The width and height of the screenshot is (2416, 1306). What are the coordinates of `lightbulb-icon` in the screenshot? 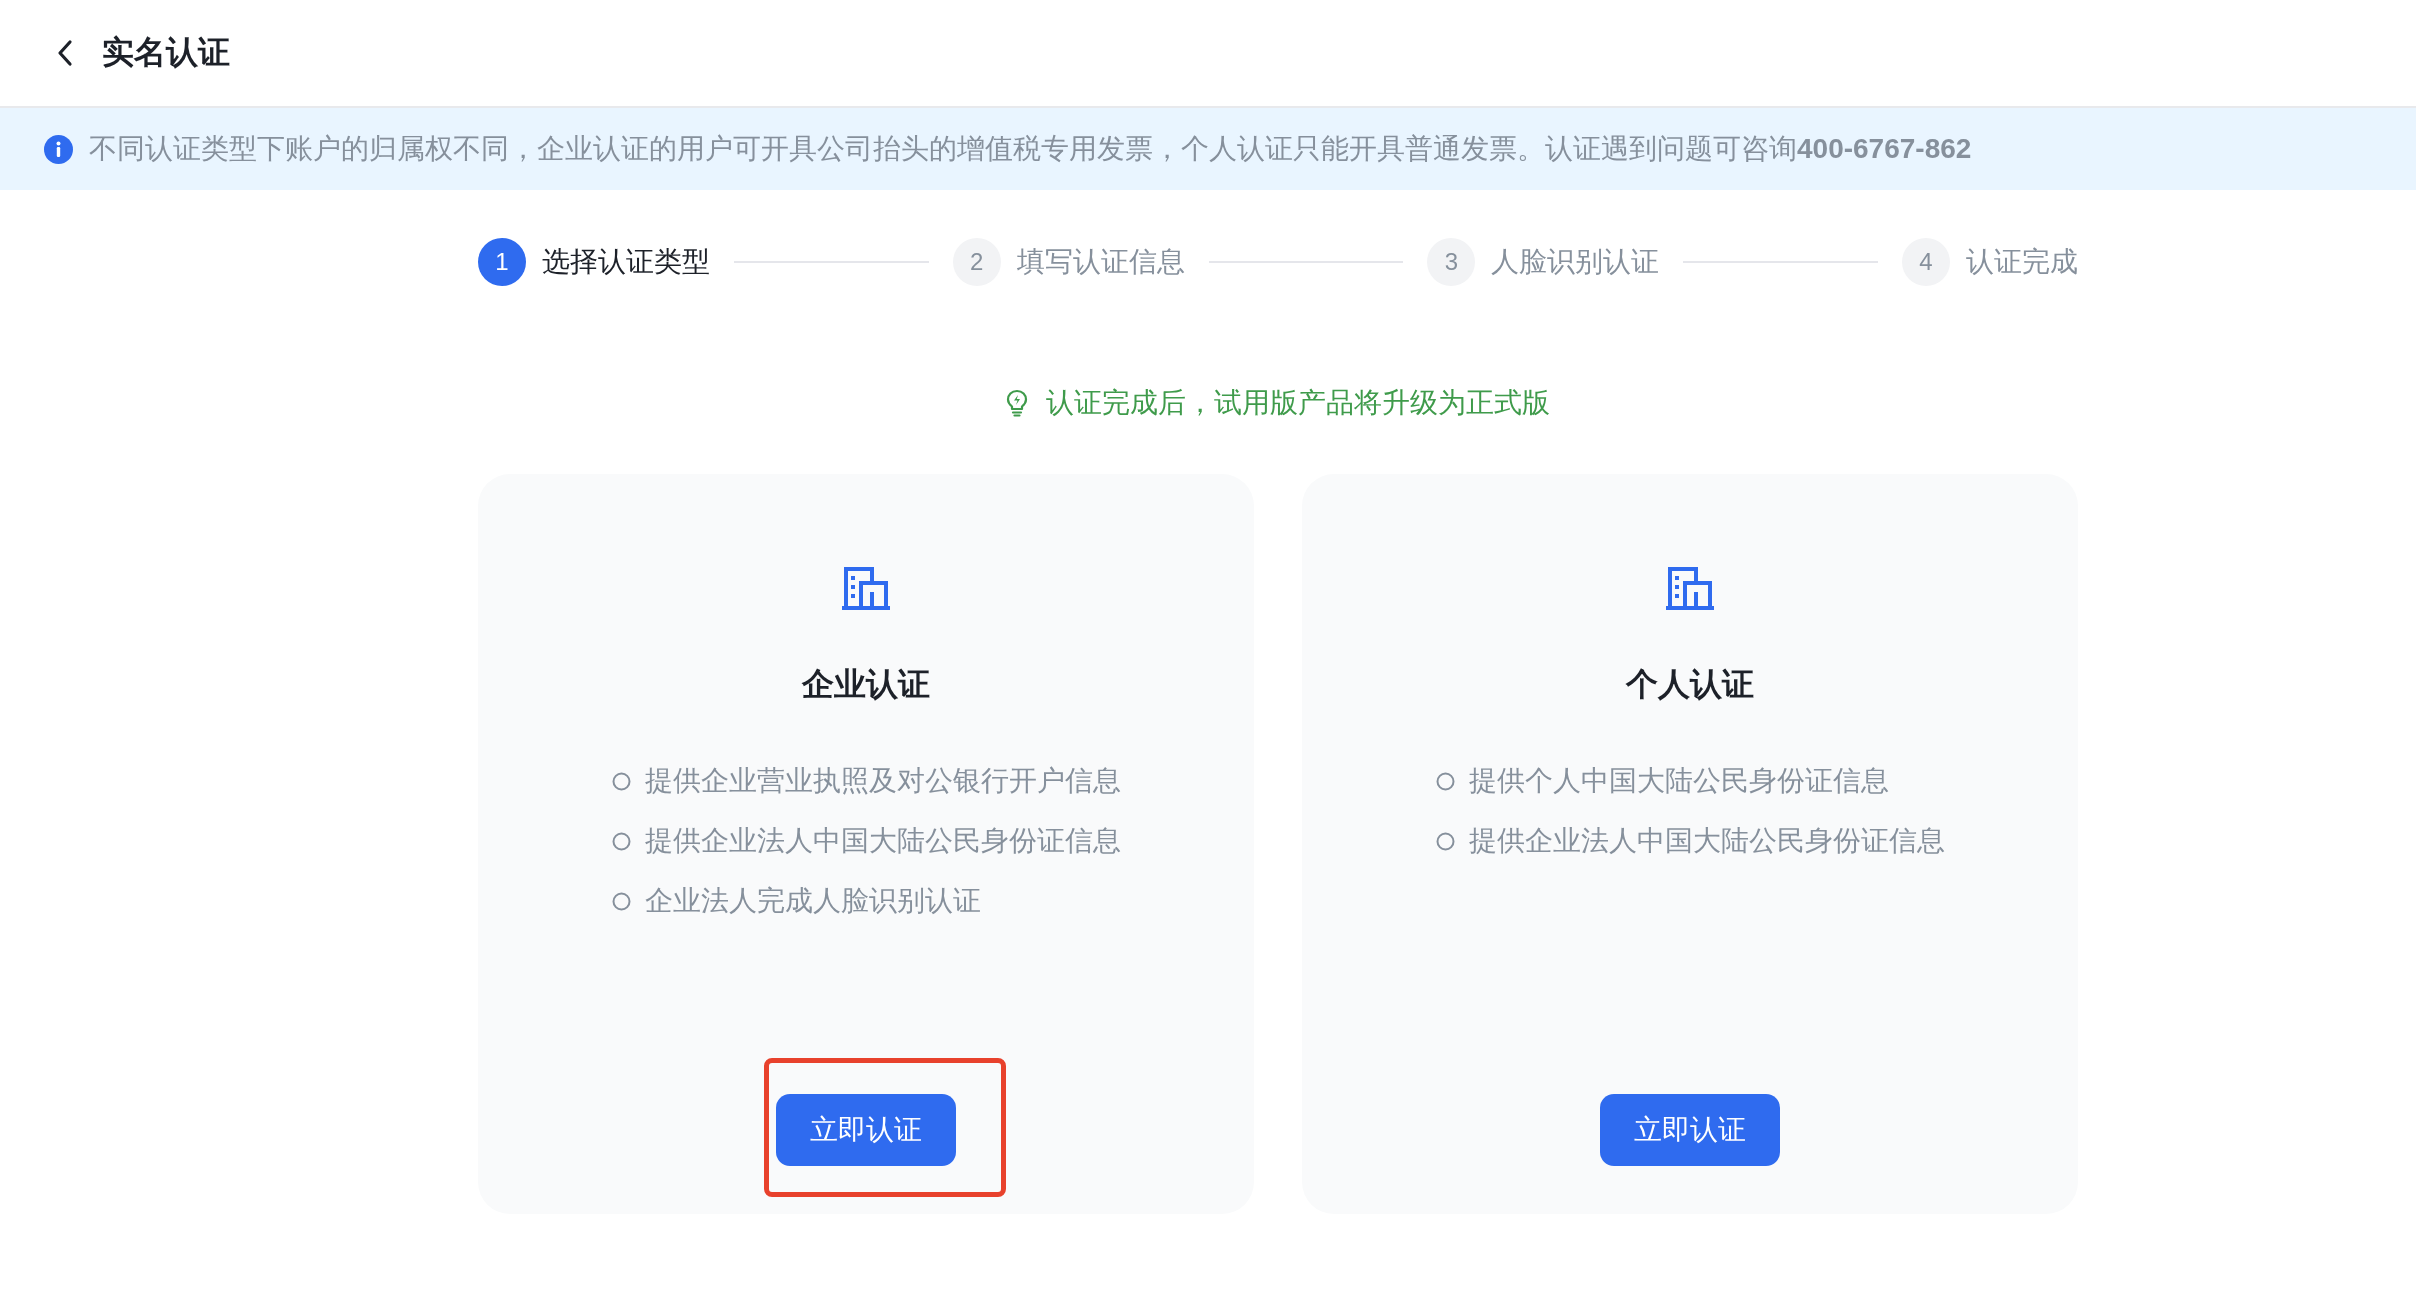 It's located at (1017, 403).